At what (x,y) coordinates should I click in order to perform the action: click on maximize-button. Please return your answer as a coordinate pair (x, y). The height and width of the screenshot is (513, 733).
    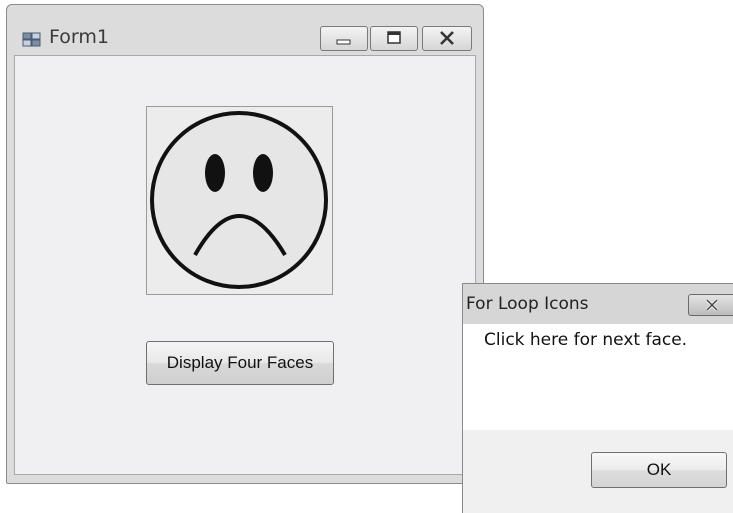
    Looking at the image, I should click on (394, 38).